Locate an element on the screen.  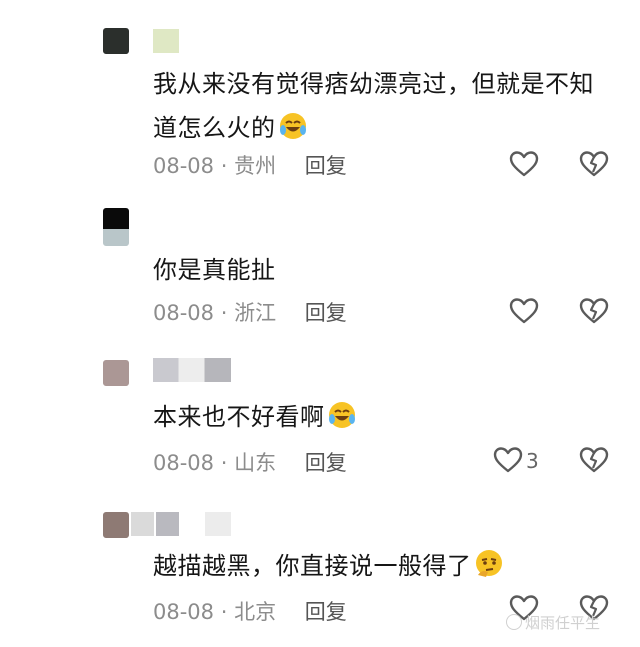
comment-meta: 08-08 · 北京 回复 is located at coordinates (250, 611).